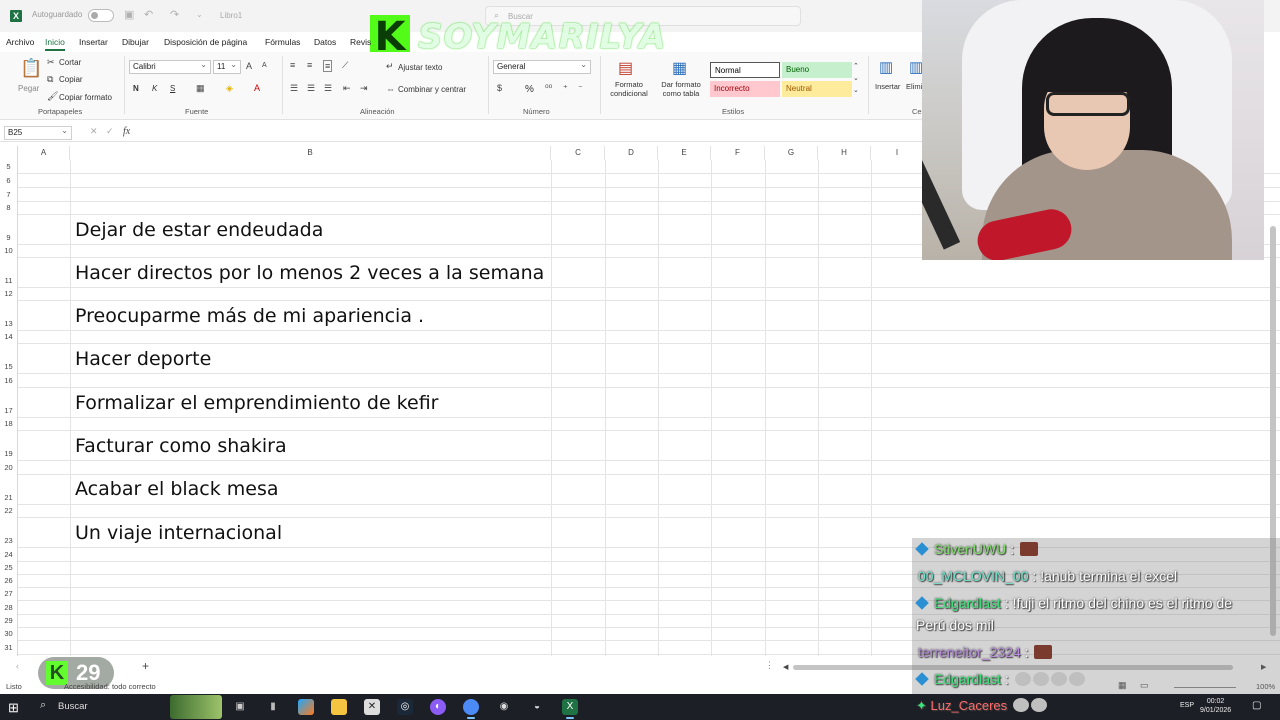 This screenshot has height=720, width=1280. I want to click on column-header: F, so click(738, 153).